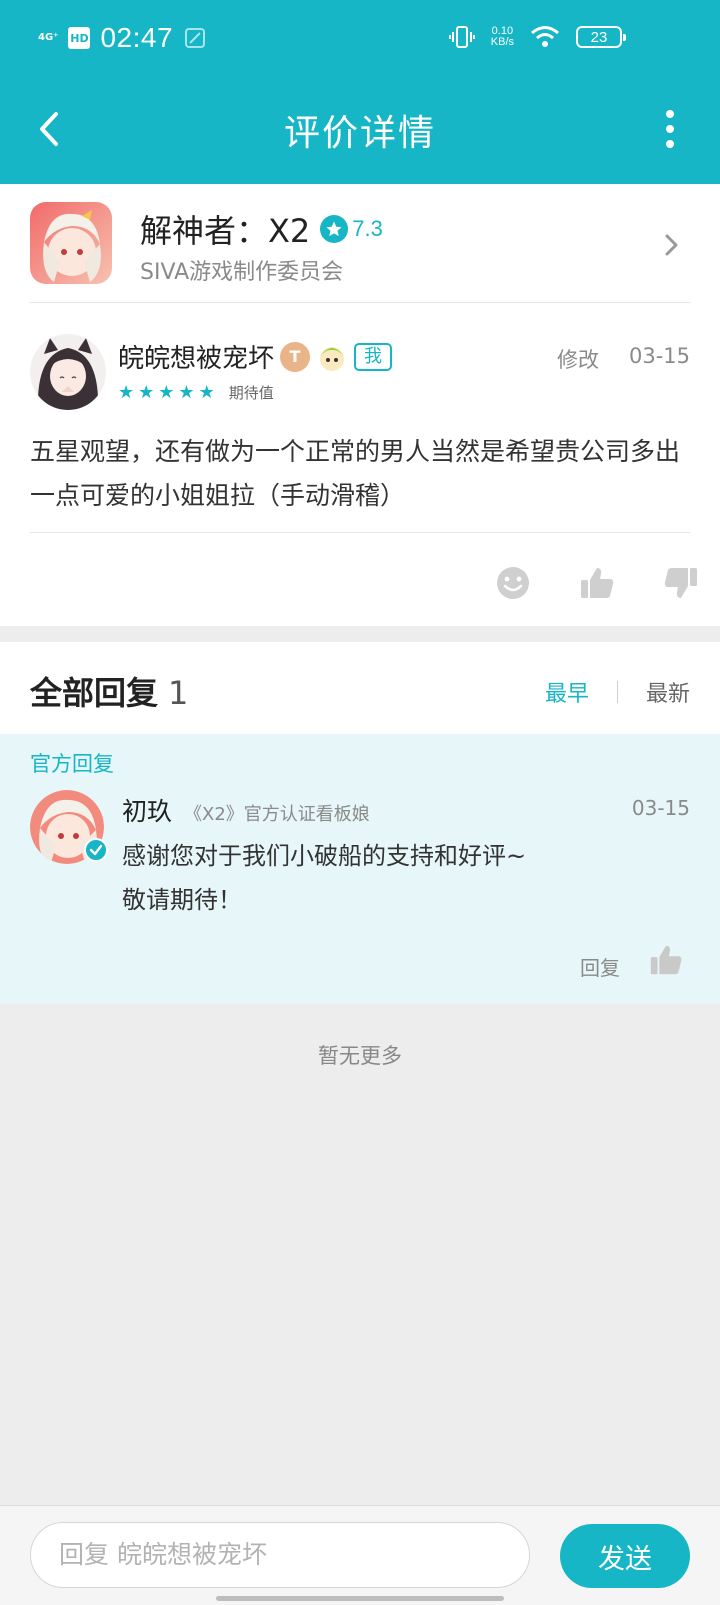 Image resolution: width=720 pixels, height=1605 pixels. What do you see at coordinates (79, 38) in the screenshot?
I see `hd-badge: HD` at bounding box center [79, 38].